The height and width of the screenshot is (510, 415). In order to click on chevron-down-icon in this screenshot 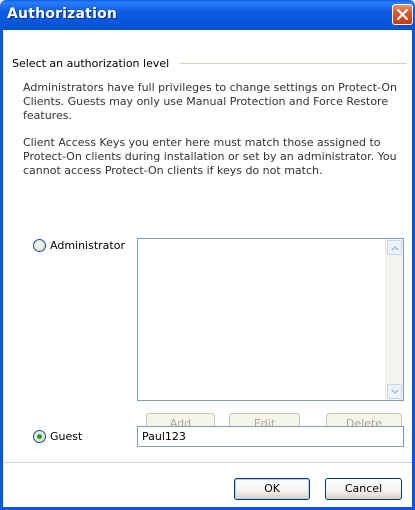, I will do `click(395, 392)`.